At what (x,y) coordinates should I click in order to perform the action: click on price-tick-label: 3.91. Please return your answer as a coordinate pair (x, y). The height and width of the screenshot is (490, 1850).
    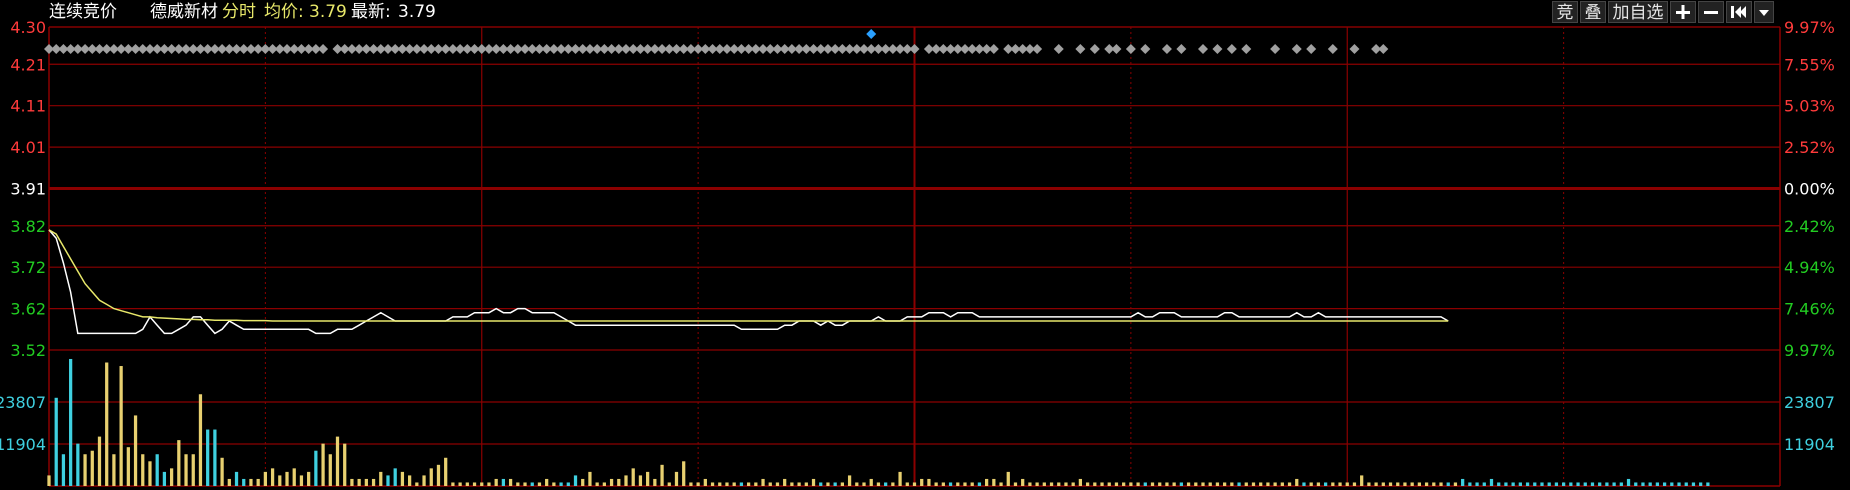
    Looking at the image, I should click on (28, 189).